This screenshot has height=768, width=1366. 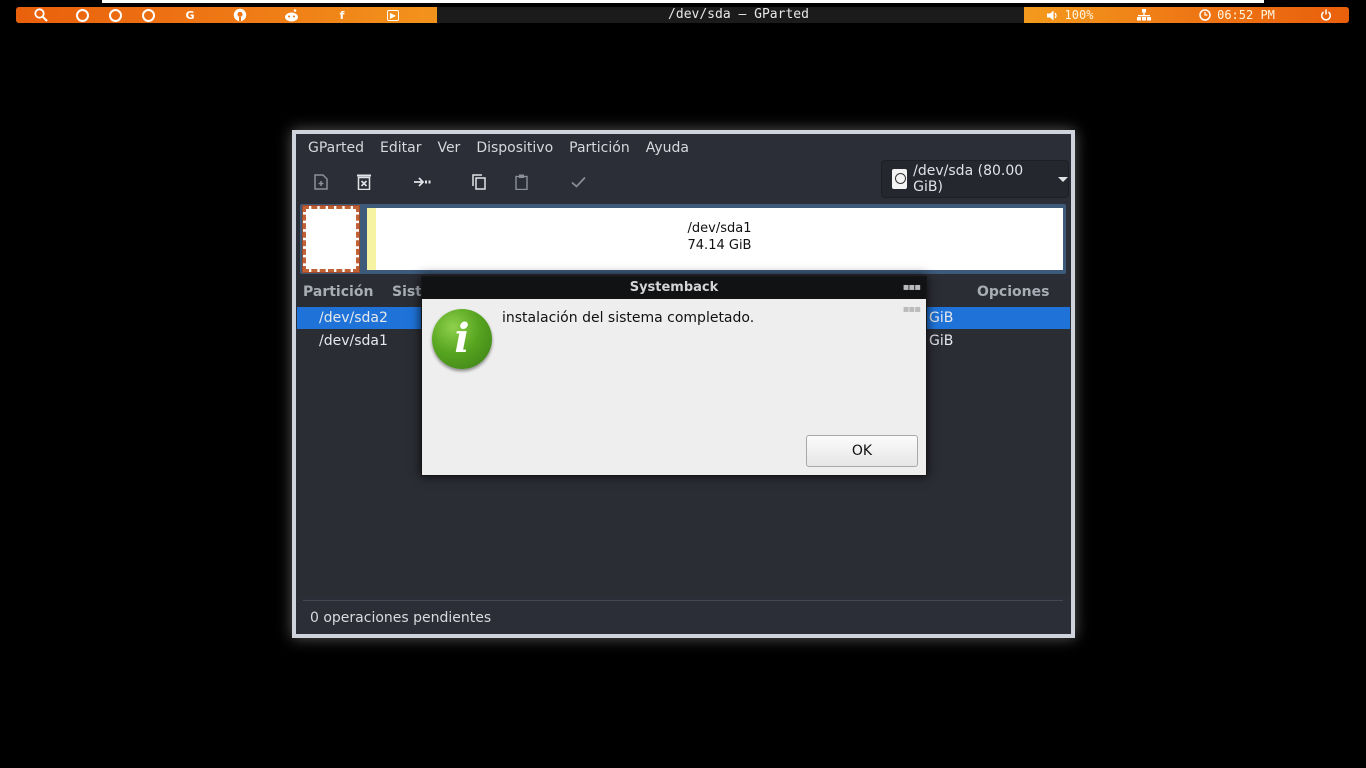 What do you see at coordinates (738, 14) in the screenshot?
I see `panel-window-title: /dev/sda – GParted` at bounding box center [738, 14].